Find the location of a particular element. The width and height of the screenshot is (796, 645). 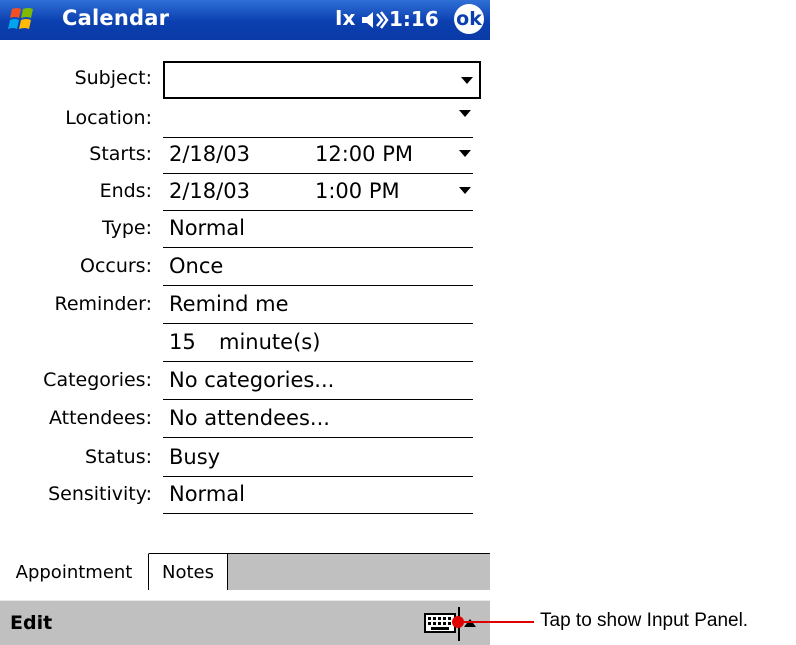

reminder-row: Reminder: Remind me is located at coordinates (245, 306).